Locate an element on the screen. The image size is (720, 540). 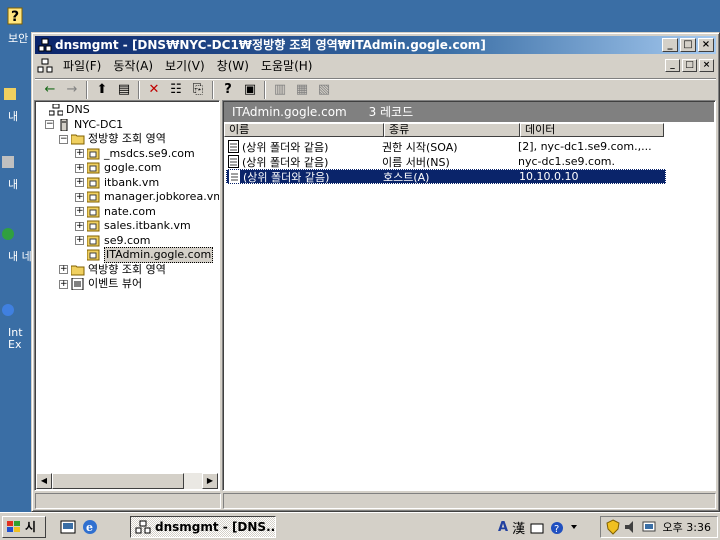
minimize-button: _ is located at coordinates (670, 45).